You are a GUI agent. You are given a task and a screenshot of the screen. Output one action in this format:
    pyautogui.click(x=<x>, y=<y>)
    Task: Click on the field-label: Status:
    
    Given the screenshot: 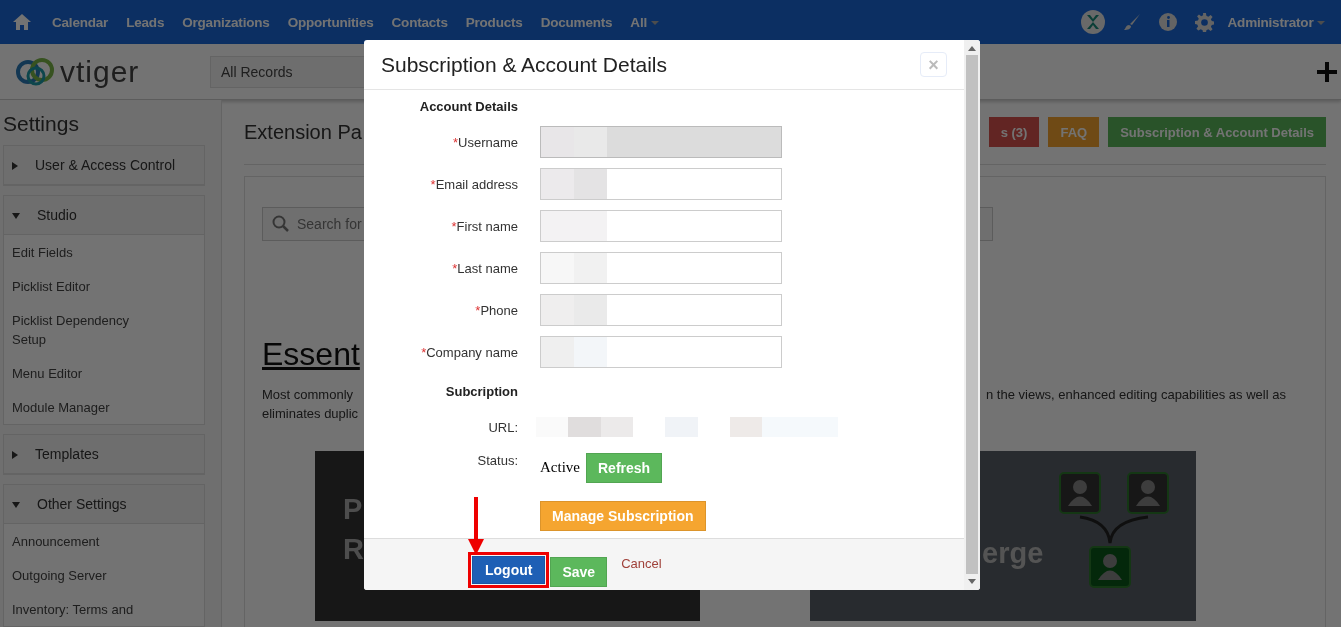 What is the action you would take?
    pyautogui.click(x=497, y=460)
    